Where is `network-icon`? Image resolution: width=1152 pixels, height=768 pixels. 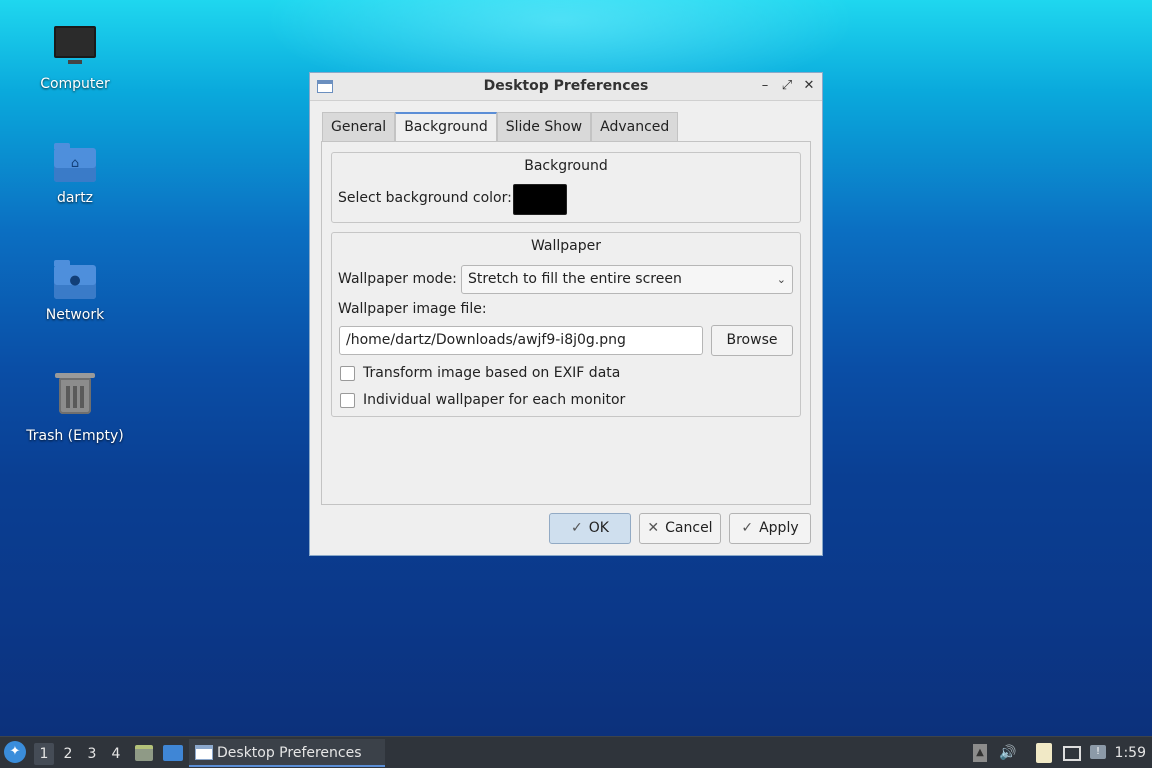 network-icon is located at coordinates (1072, 753).